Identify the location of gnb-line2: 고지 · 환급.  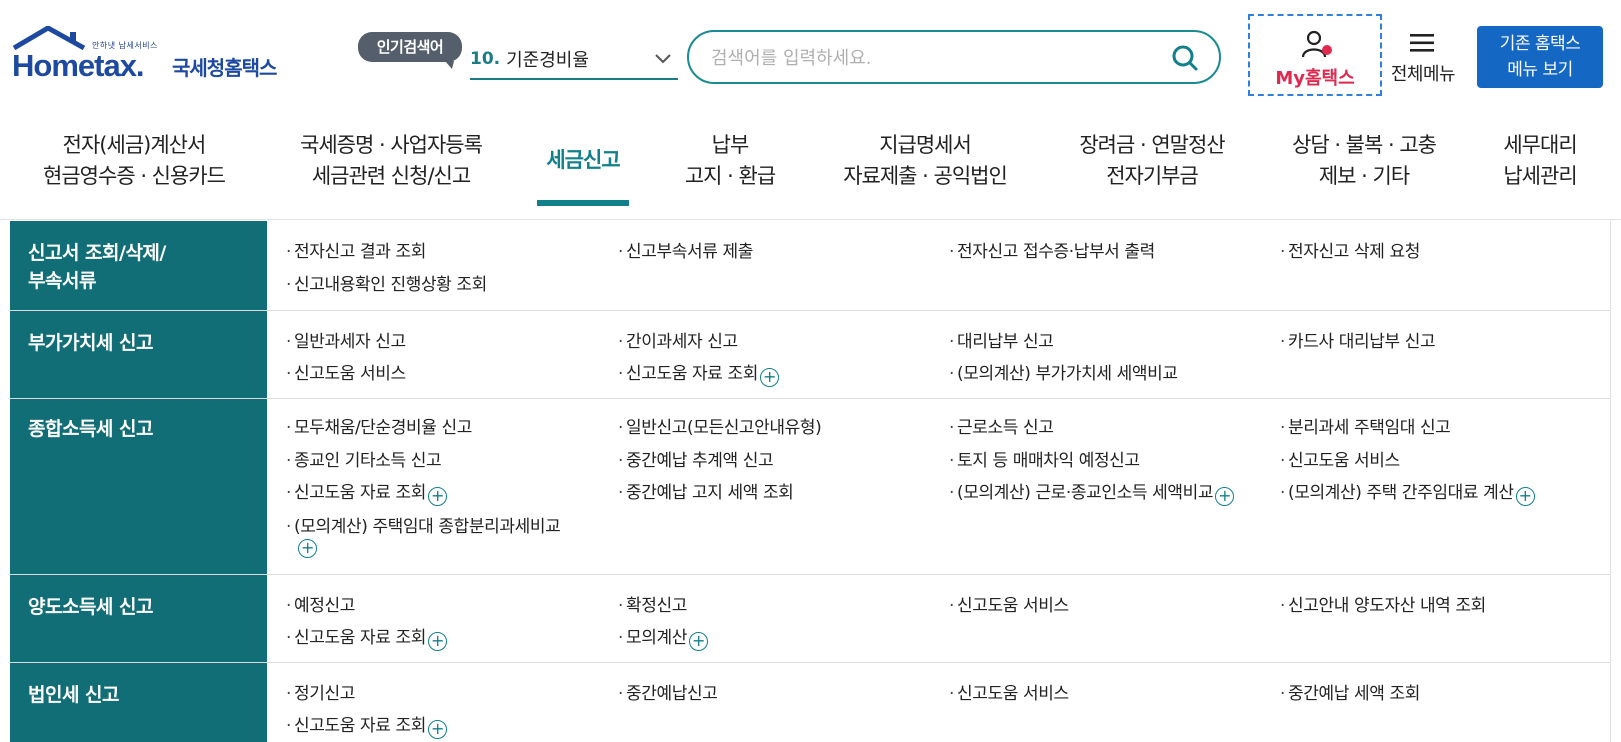
(730, 176).